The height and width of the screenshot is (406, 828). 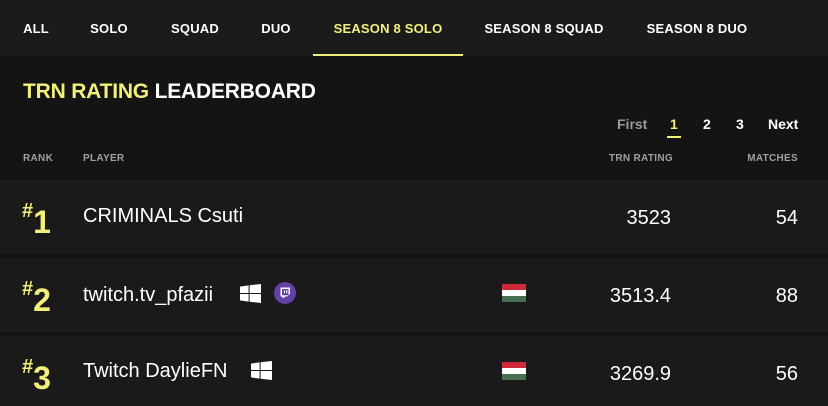 I want to click on rank-number: 3, so click(x=42, y=378).